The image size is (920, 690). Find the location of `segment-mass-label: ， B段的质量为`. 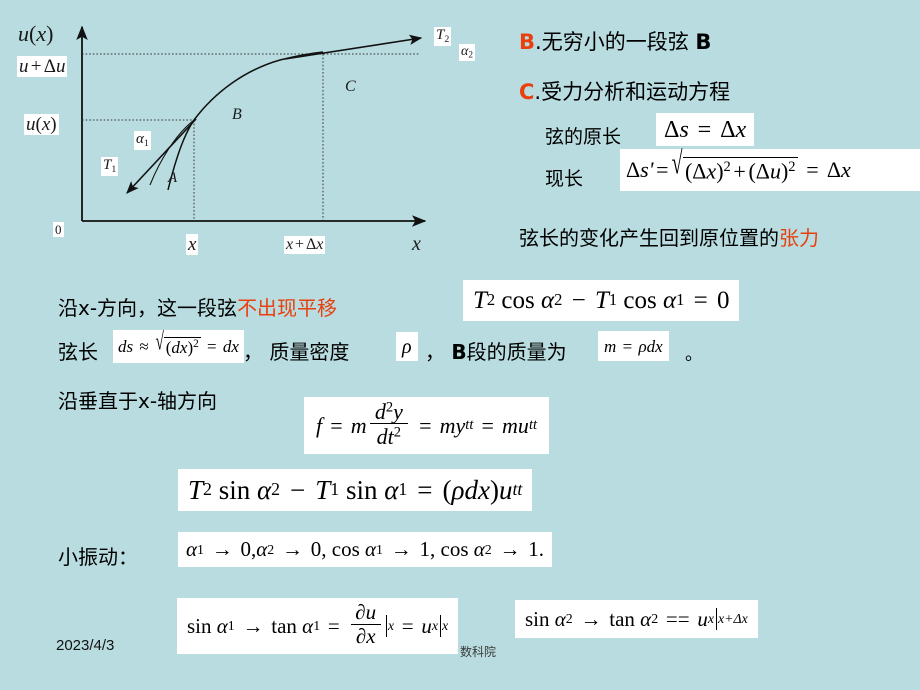

segment-mass-label: ， B段的质量为 is located at coordinates (496, 350).